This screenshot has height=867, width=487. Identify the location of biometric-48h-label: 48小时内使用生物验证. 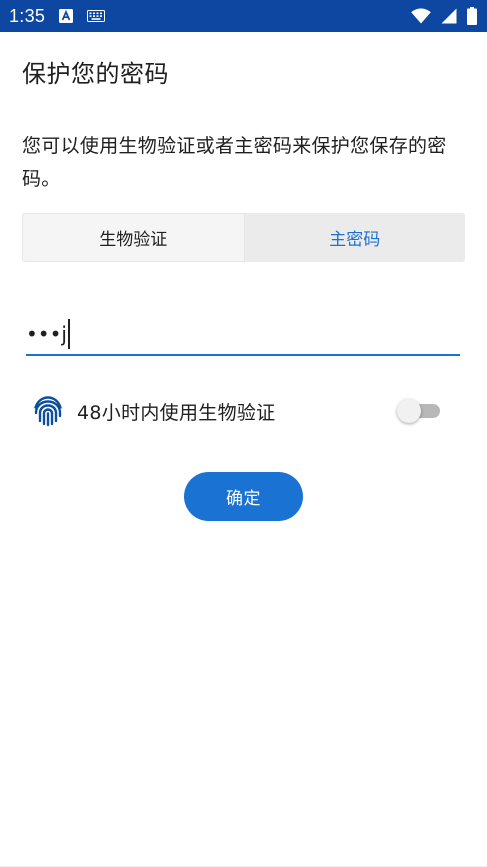
(176, 412).